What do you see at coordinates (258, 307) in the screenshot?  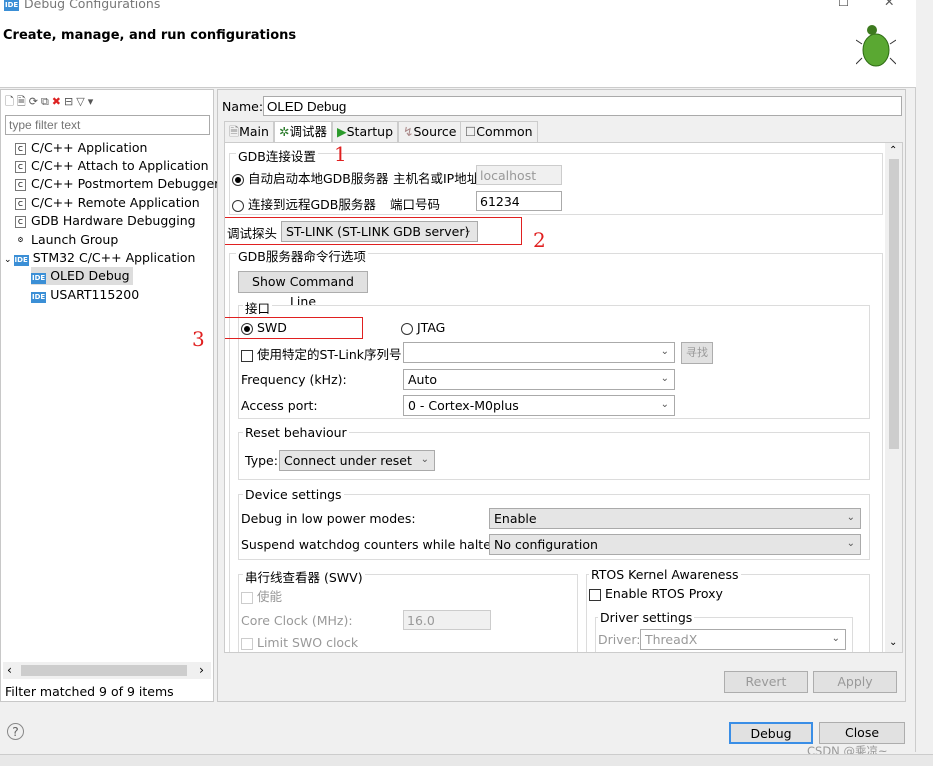 I see `group-title: 接口` at bounding box center [258, 307].